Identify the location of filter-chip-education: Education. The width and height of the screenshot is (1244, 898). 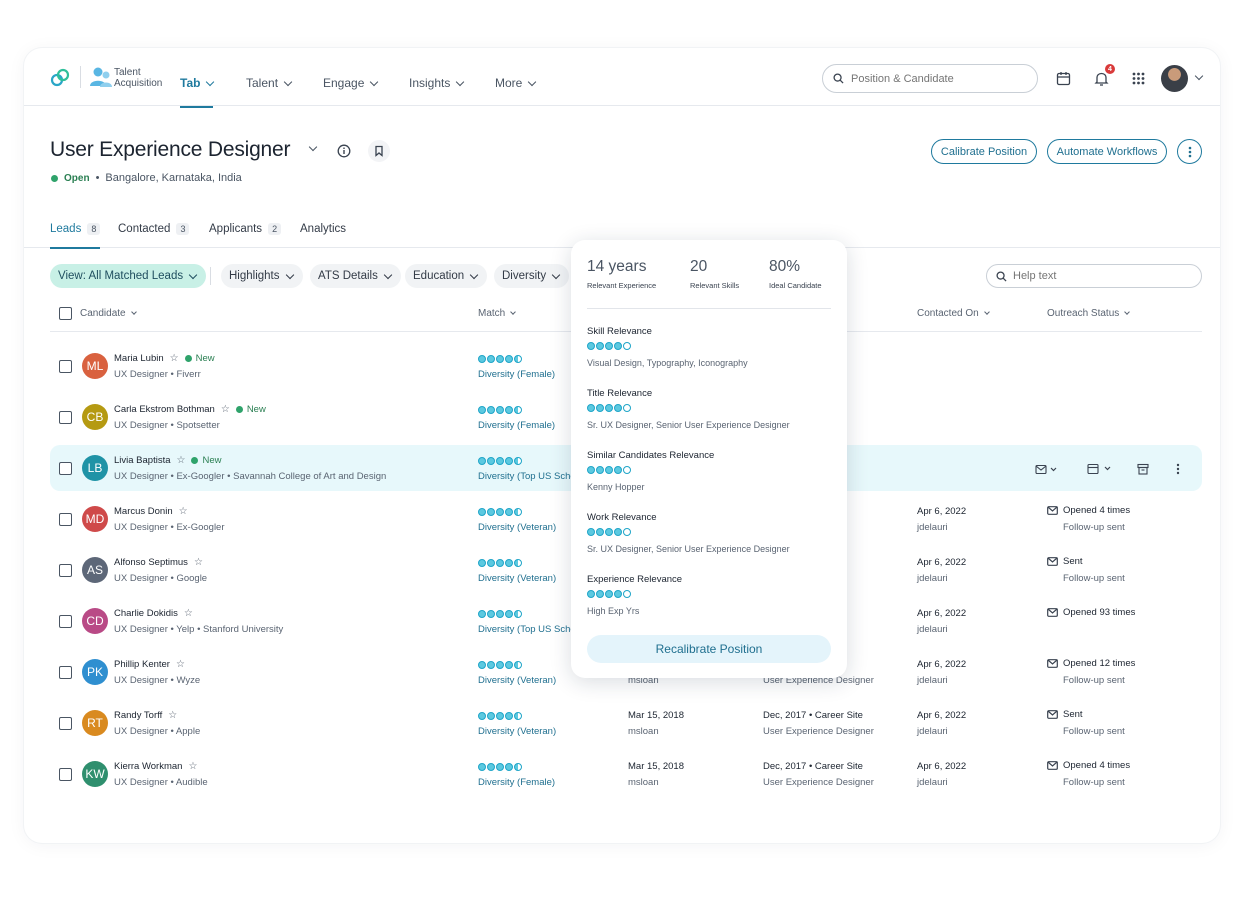
(446, 276).